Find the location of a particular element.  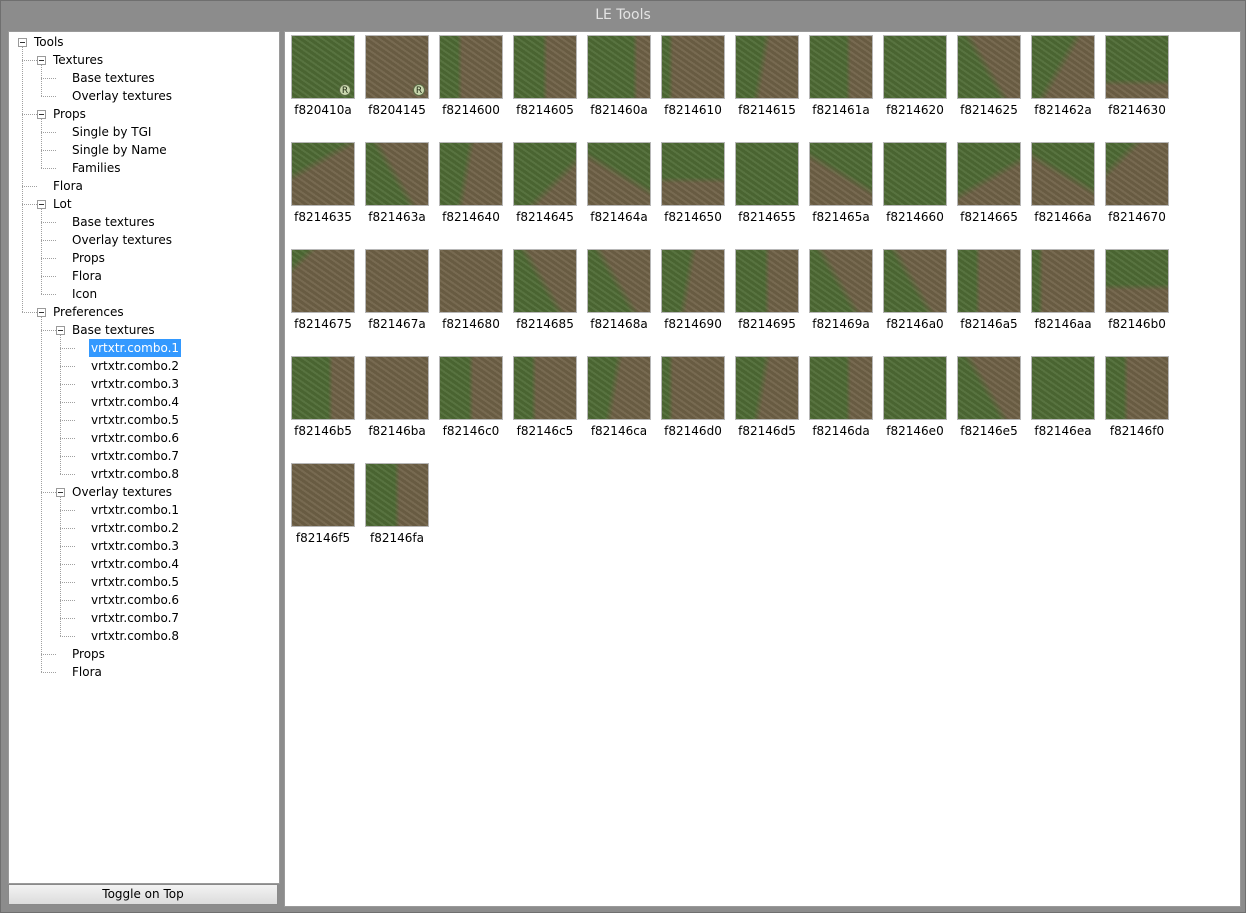

toggle-on-top-button: Toggle on Top is located at coordinates (143, 894).